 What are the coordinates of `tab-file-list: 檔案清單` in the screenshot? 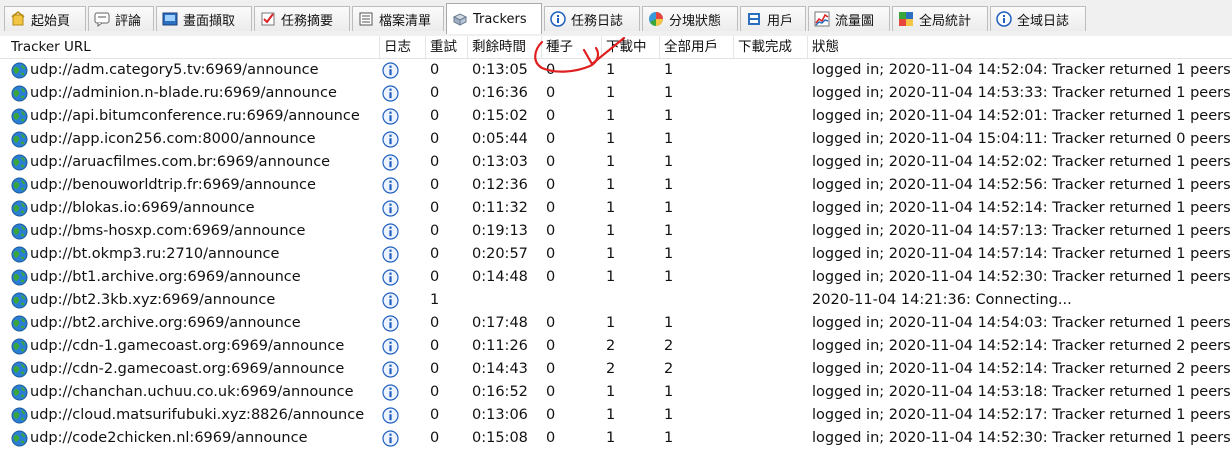 It's located at (398, 18).